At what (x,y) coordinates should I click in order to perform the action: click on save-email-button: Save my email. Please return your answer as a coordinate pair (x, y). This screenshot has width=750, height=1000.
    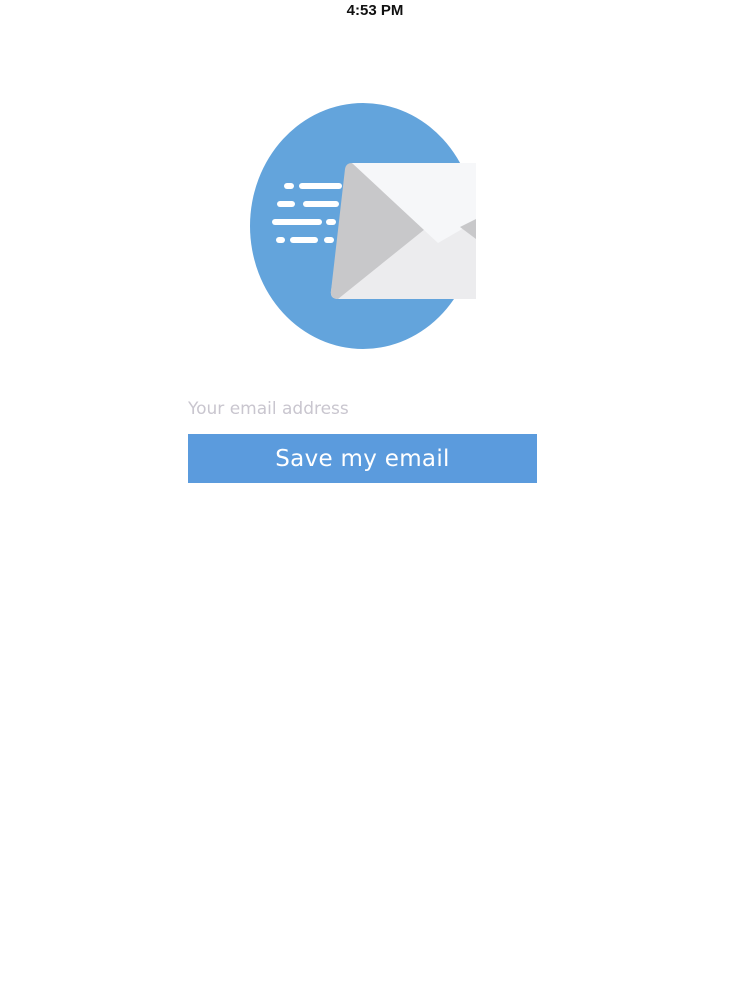
    Looking at the image, I should click on (362, 458).